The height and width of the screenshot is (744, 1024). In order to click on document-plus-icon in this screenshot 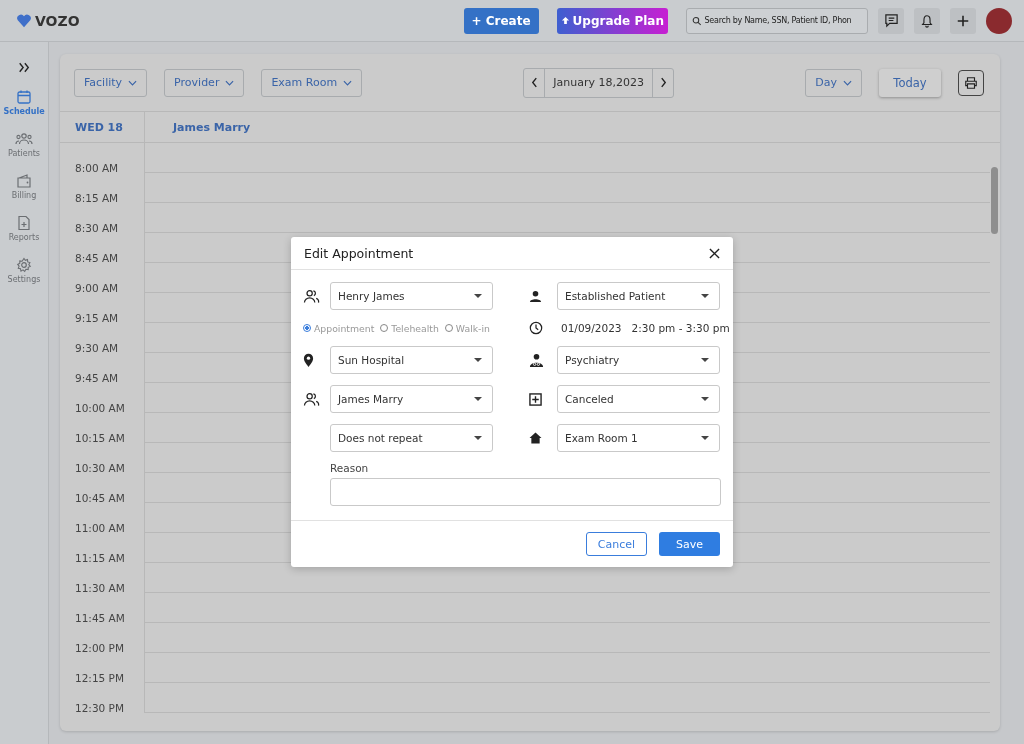, I will do `click(24, 223)`.